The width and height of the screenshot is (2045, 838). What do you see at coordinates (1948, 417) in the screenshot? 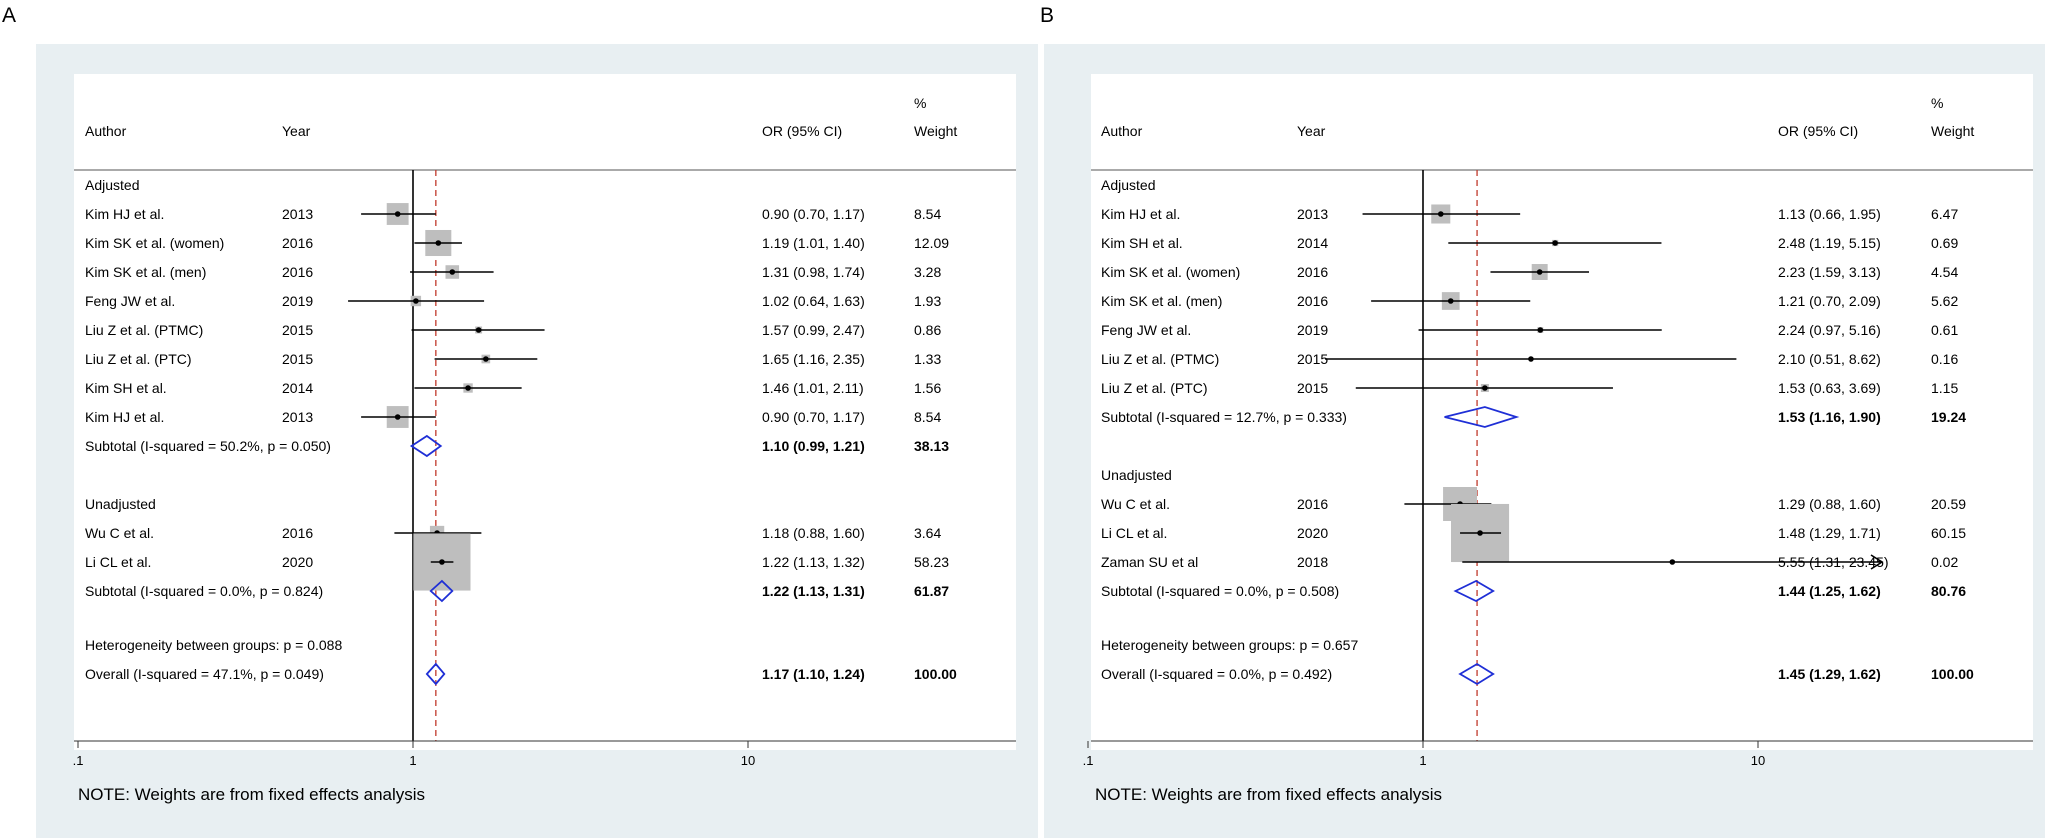
I see `subtotal-weight: 19.24` at bounding box center [1948, 417].